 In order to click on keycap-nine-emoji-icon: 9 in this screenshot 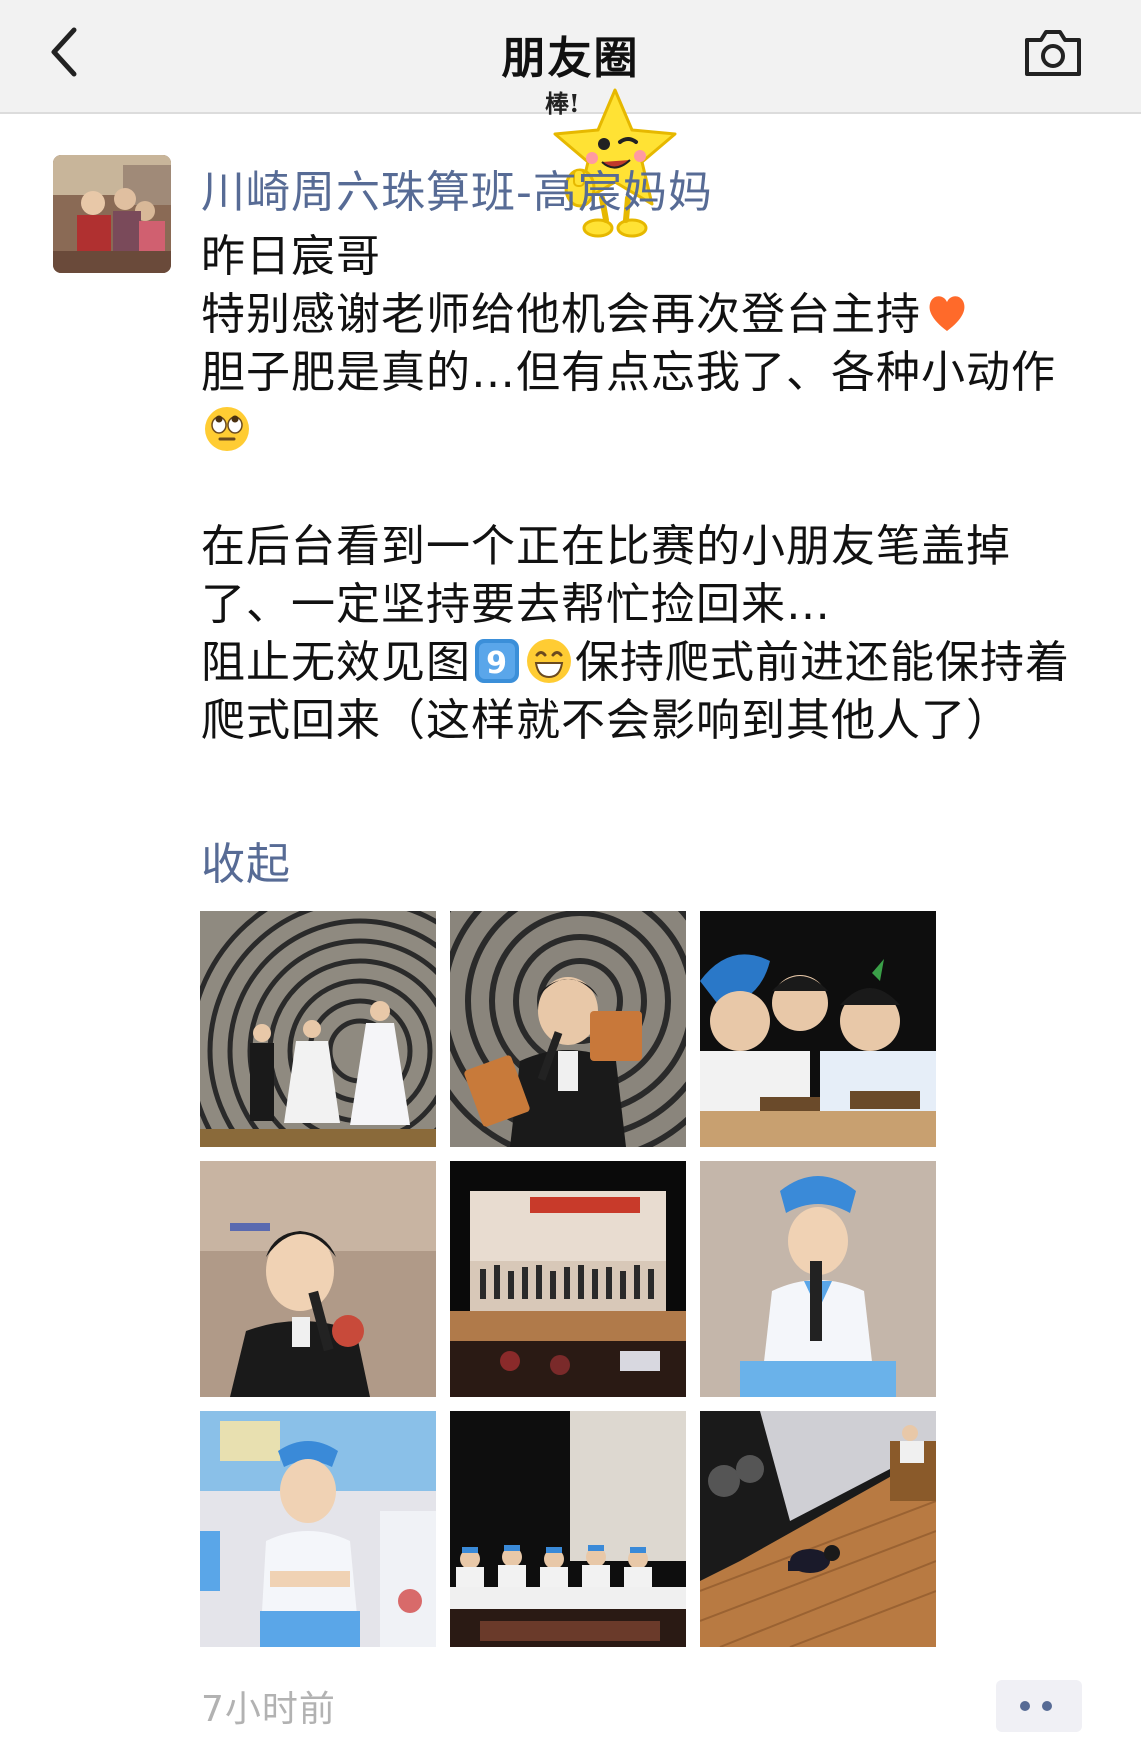, I will do `click(497, 661)`.